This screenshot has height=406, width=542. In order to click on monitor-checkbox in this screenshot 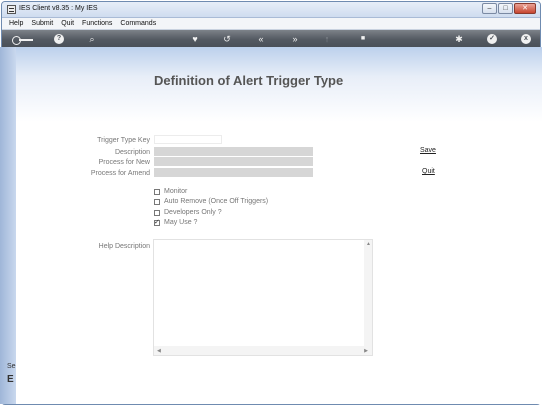, I will do `click(157, 191)`.